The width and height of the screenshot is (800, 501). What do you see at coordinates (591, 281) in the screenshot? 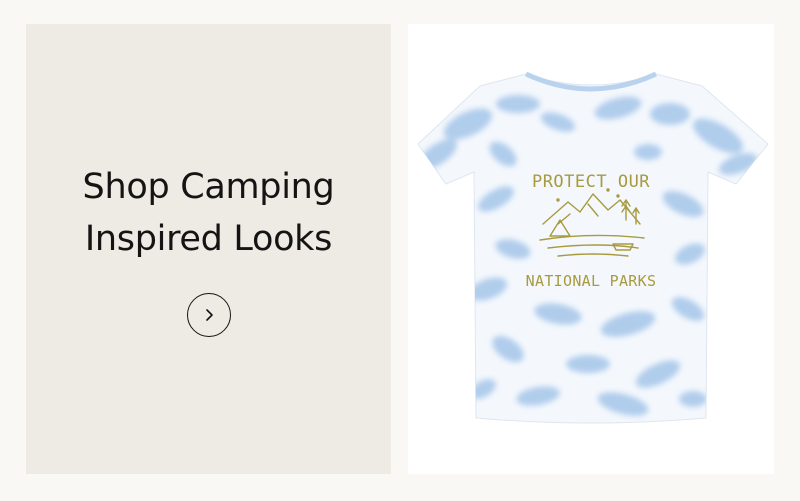
I see `print-text-line-2: NATIONAL PARKS` at bounding box center [591, 281].